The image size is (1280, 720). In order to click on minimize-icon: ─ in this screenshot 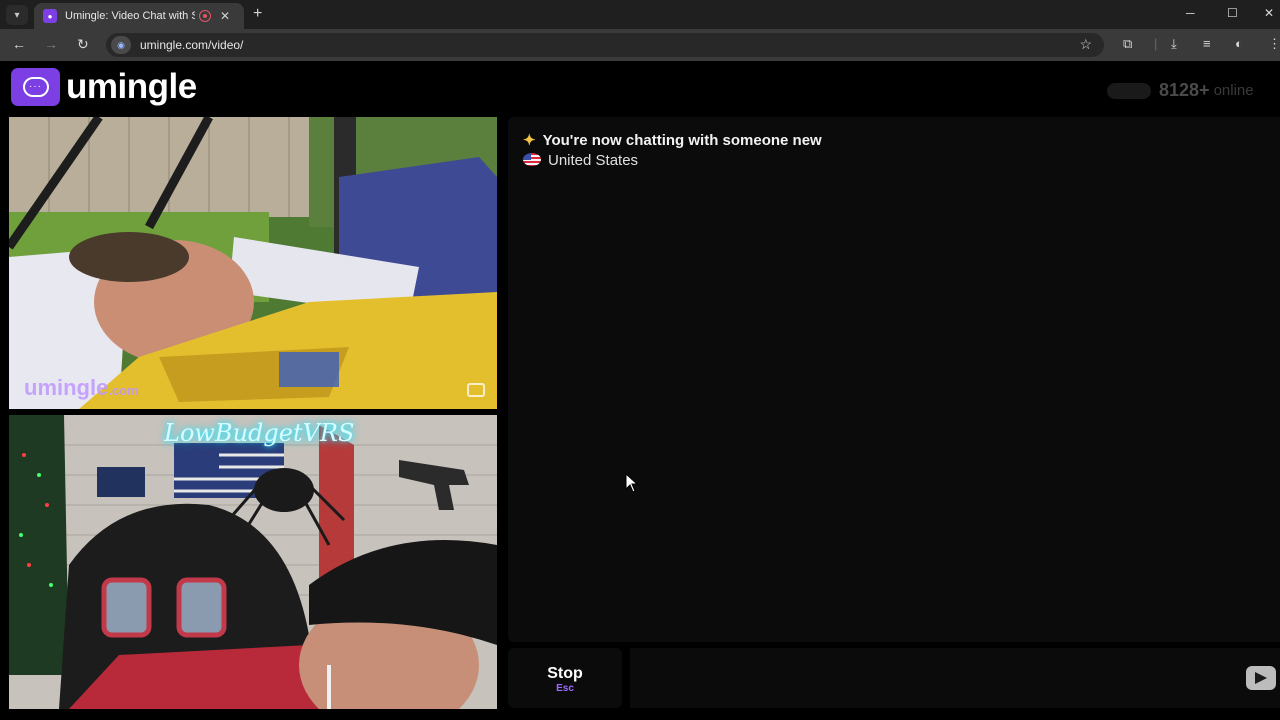, I will do `click(1190, 13)`.